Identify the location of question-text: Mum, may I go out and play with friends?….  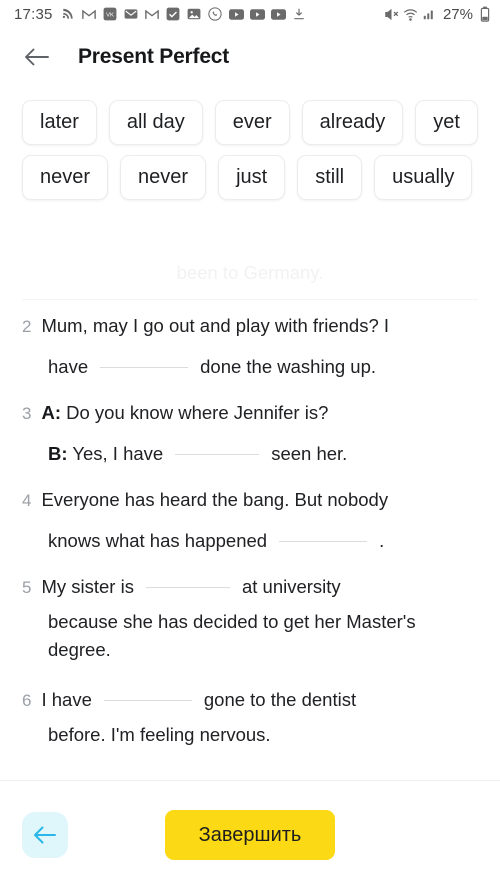
(215, 325).